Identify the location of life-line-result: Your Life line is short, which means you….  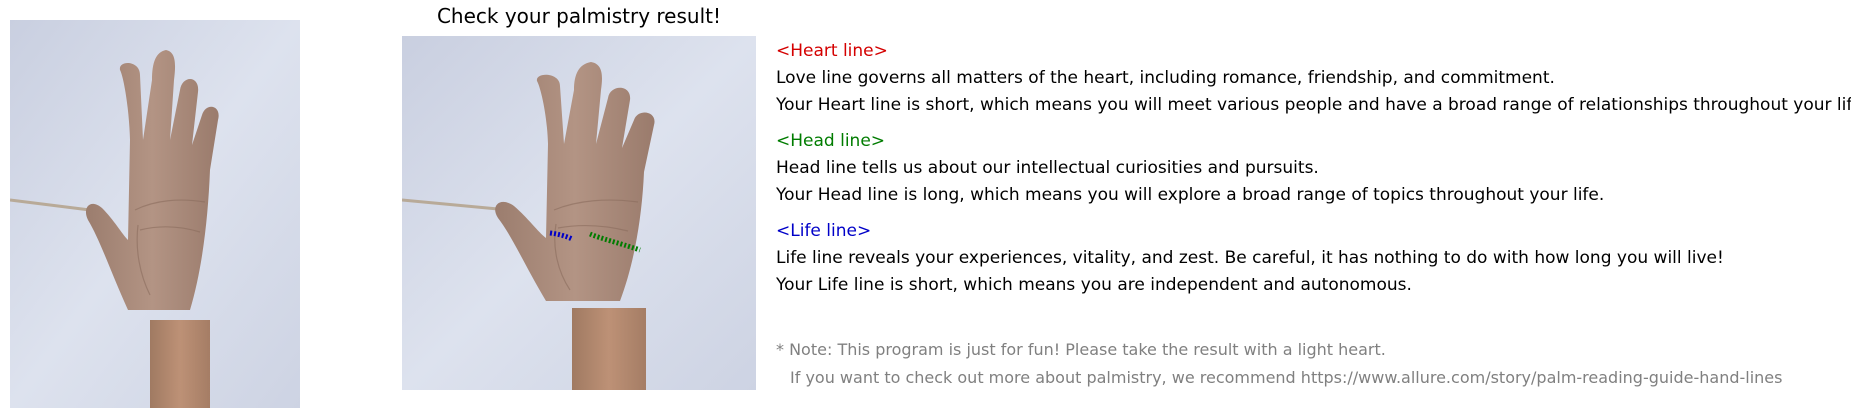
(1094, 285).